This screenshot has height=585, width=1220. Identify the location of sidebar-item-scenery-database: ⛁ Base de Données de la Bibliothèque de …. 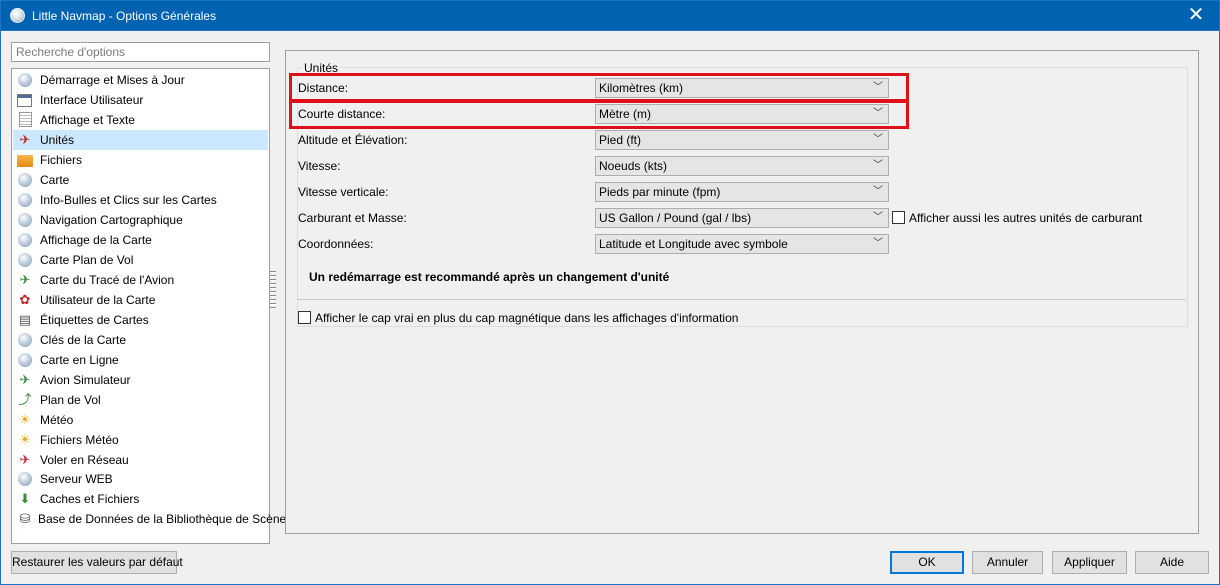
(153, 519).